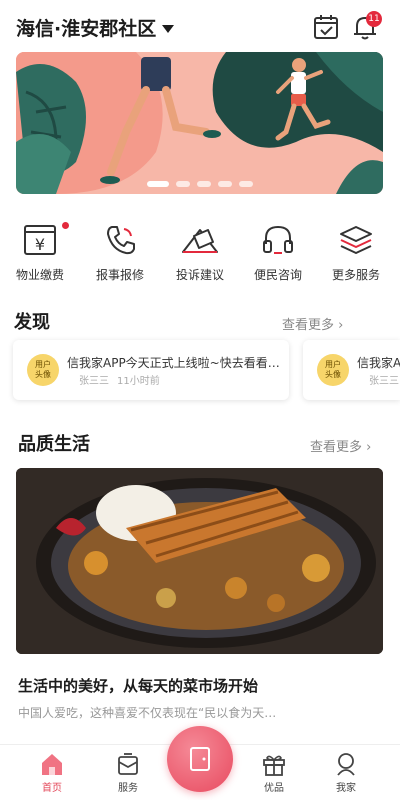 The image size is (400, 800). Describe the element at coordinates (351, 370) in the screenshot. I see `news-card: 用户头像 信我家A 张三三11` at that location.